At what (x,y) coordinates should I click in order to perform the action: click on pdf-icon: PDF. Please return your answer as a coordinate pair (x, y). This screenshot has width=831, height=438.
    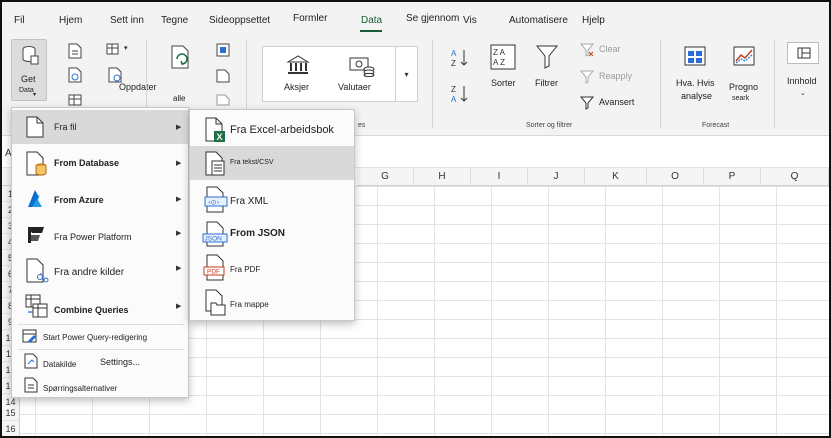
    Looking at the image, I should click on (214, 267).